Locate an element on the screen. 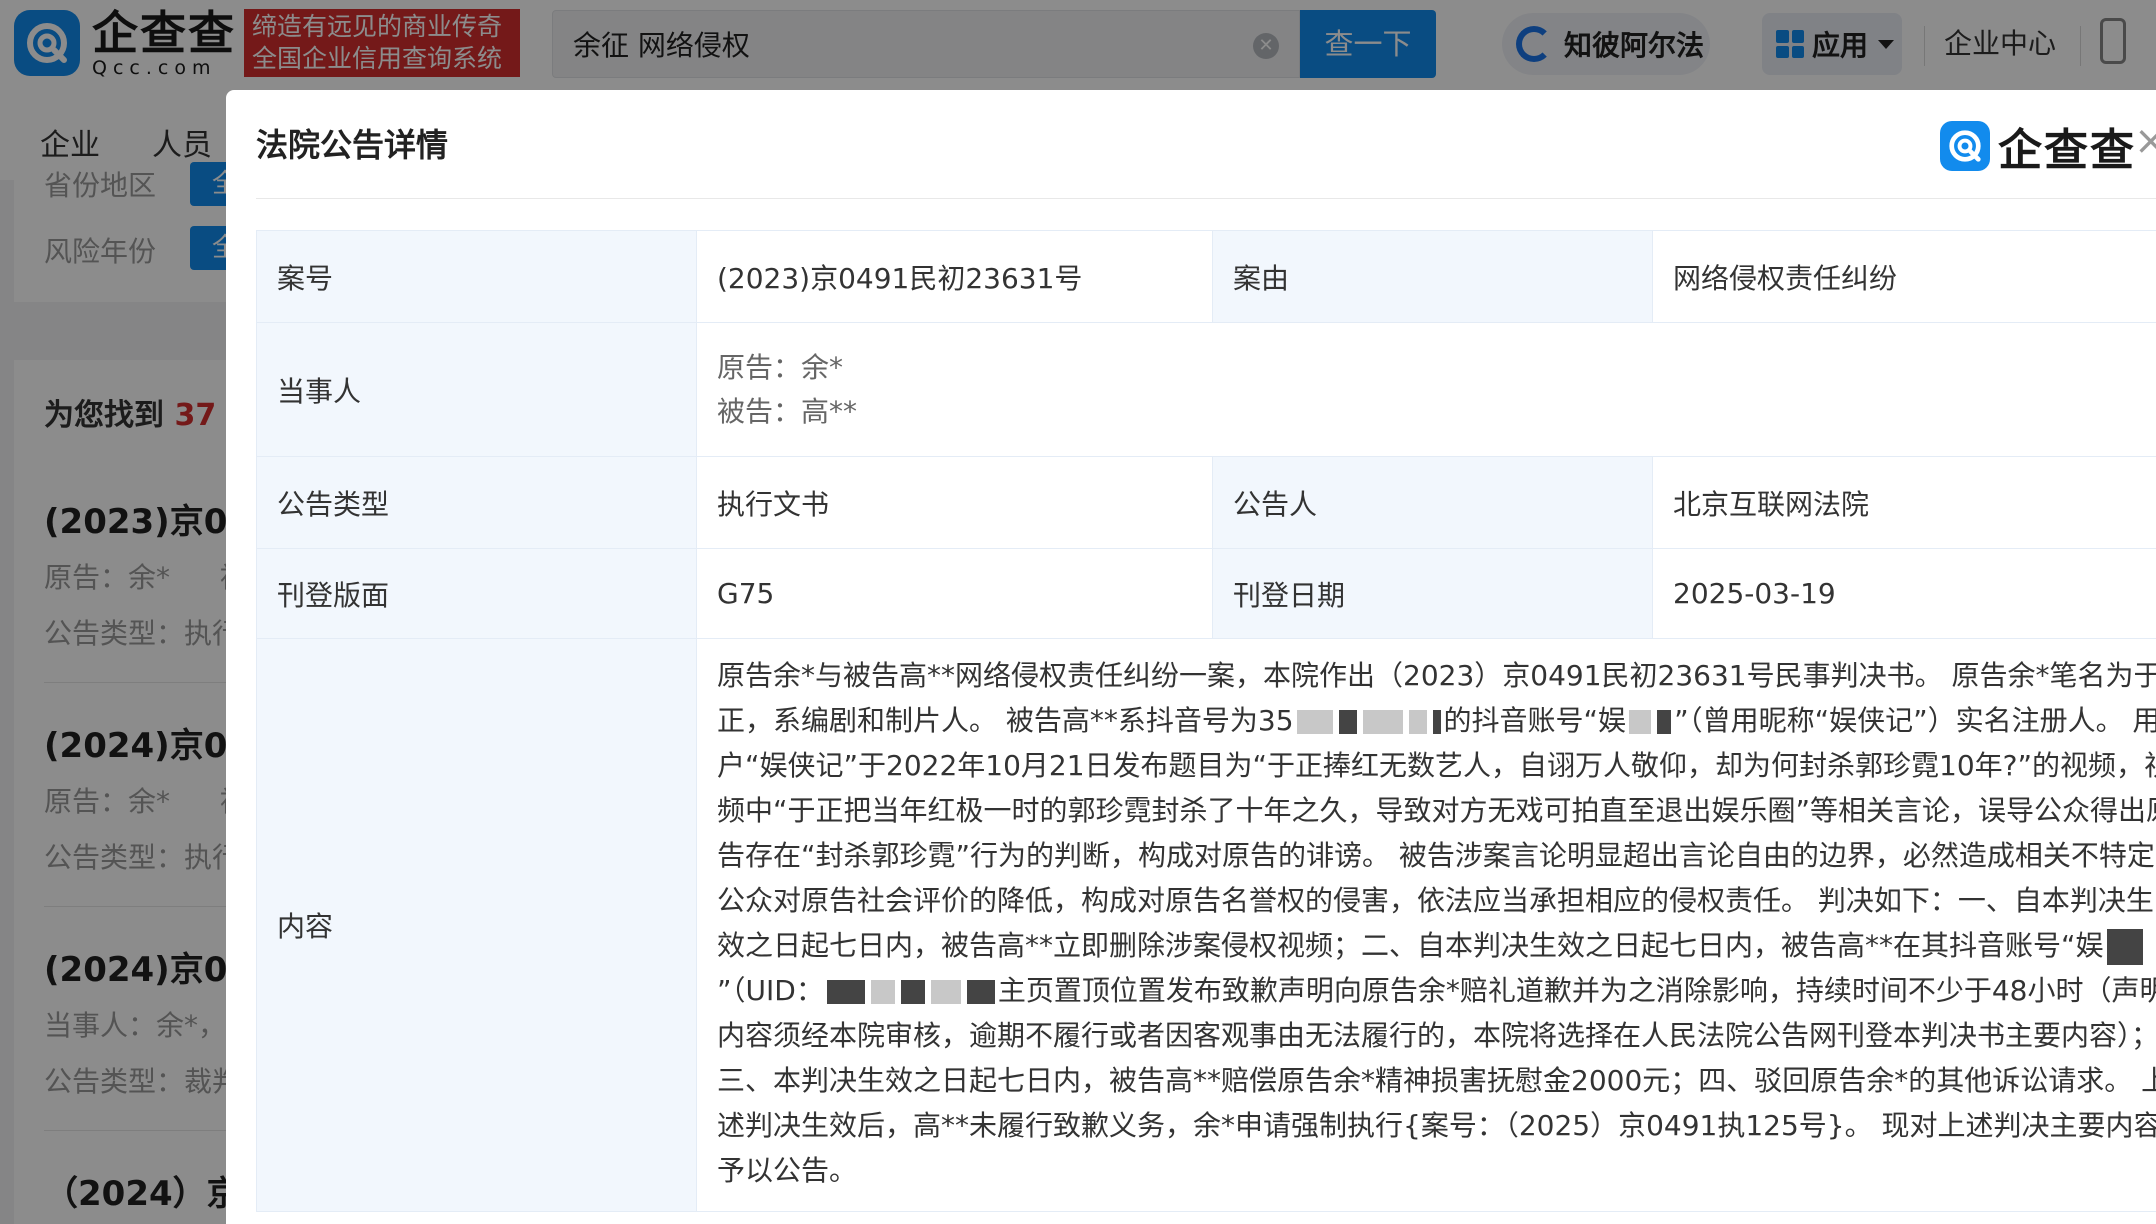  table-row: 当事人 原告：余* 被告：高** is located at coordinates (1206, 389).